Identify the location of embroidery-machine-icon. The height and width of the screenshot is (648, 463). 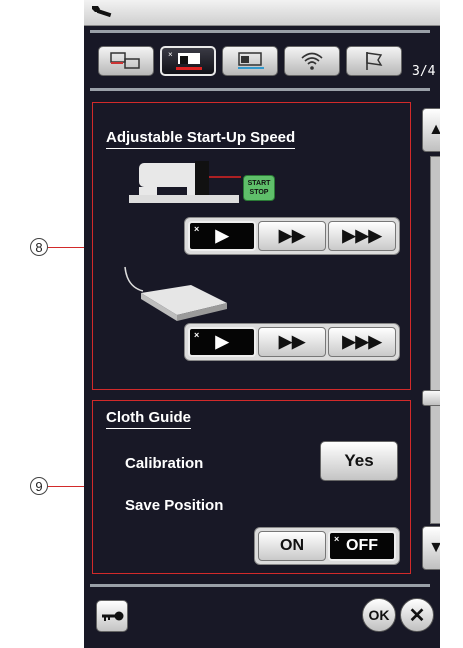
(251, 60).